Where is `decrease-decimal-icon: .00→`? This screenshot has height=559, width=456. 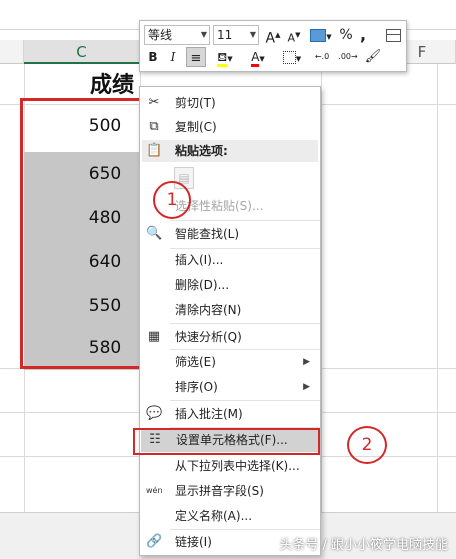
decrease-decimal-icon: .00→ is located at coordinates (348, 56).